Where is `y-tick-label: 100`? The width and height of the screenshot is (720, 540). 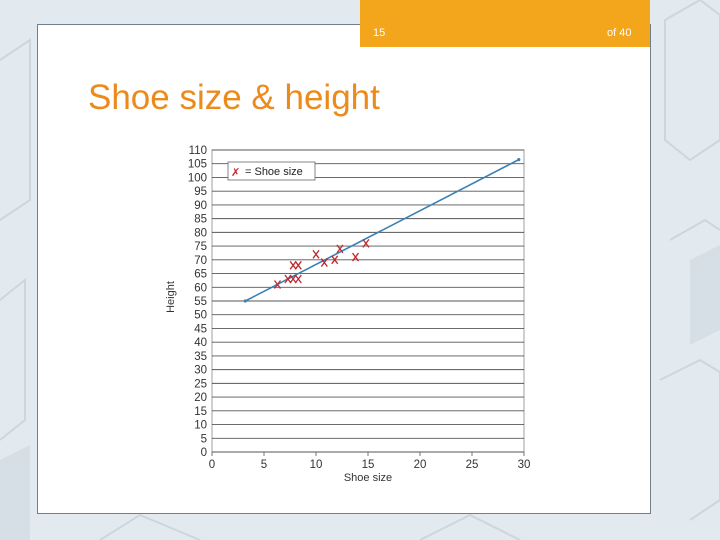 y-tick-label: 100 is located at coordinates (197, 178).